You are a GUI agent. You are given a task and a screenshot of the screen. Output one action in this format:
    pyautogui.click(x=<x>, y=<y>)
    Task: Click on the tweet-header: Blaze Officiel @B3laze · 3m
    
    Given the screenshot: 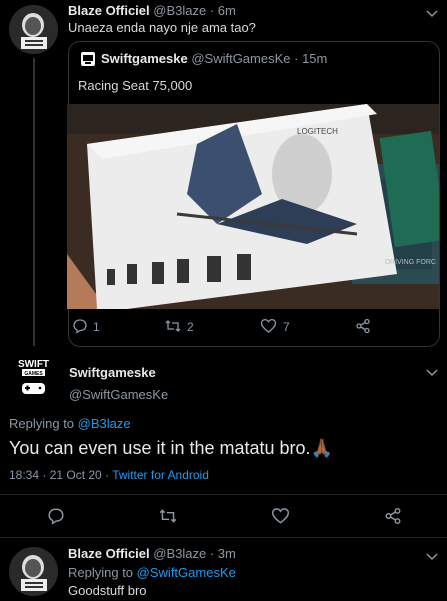 What is the action you would take?
    pyautogui.click(x=152, y=553)
    